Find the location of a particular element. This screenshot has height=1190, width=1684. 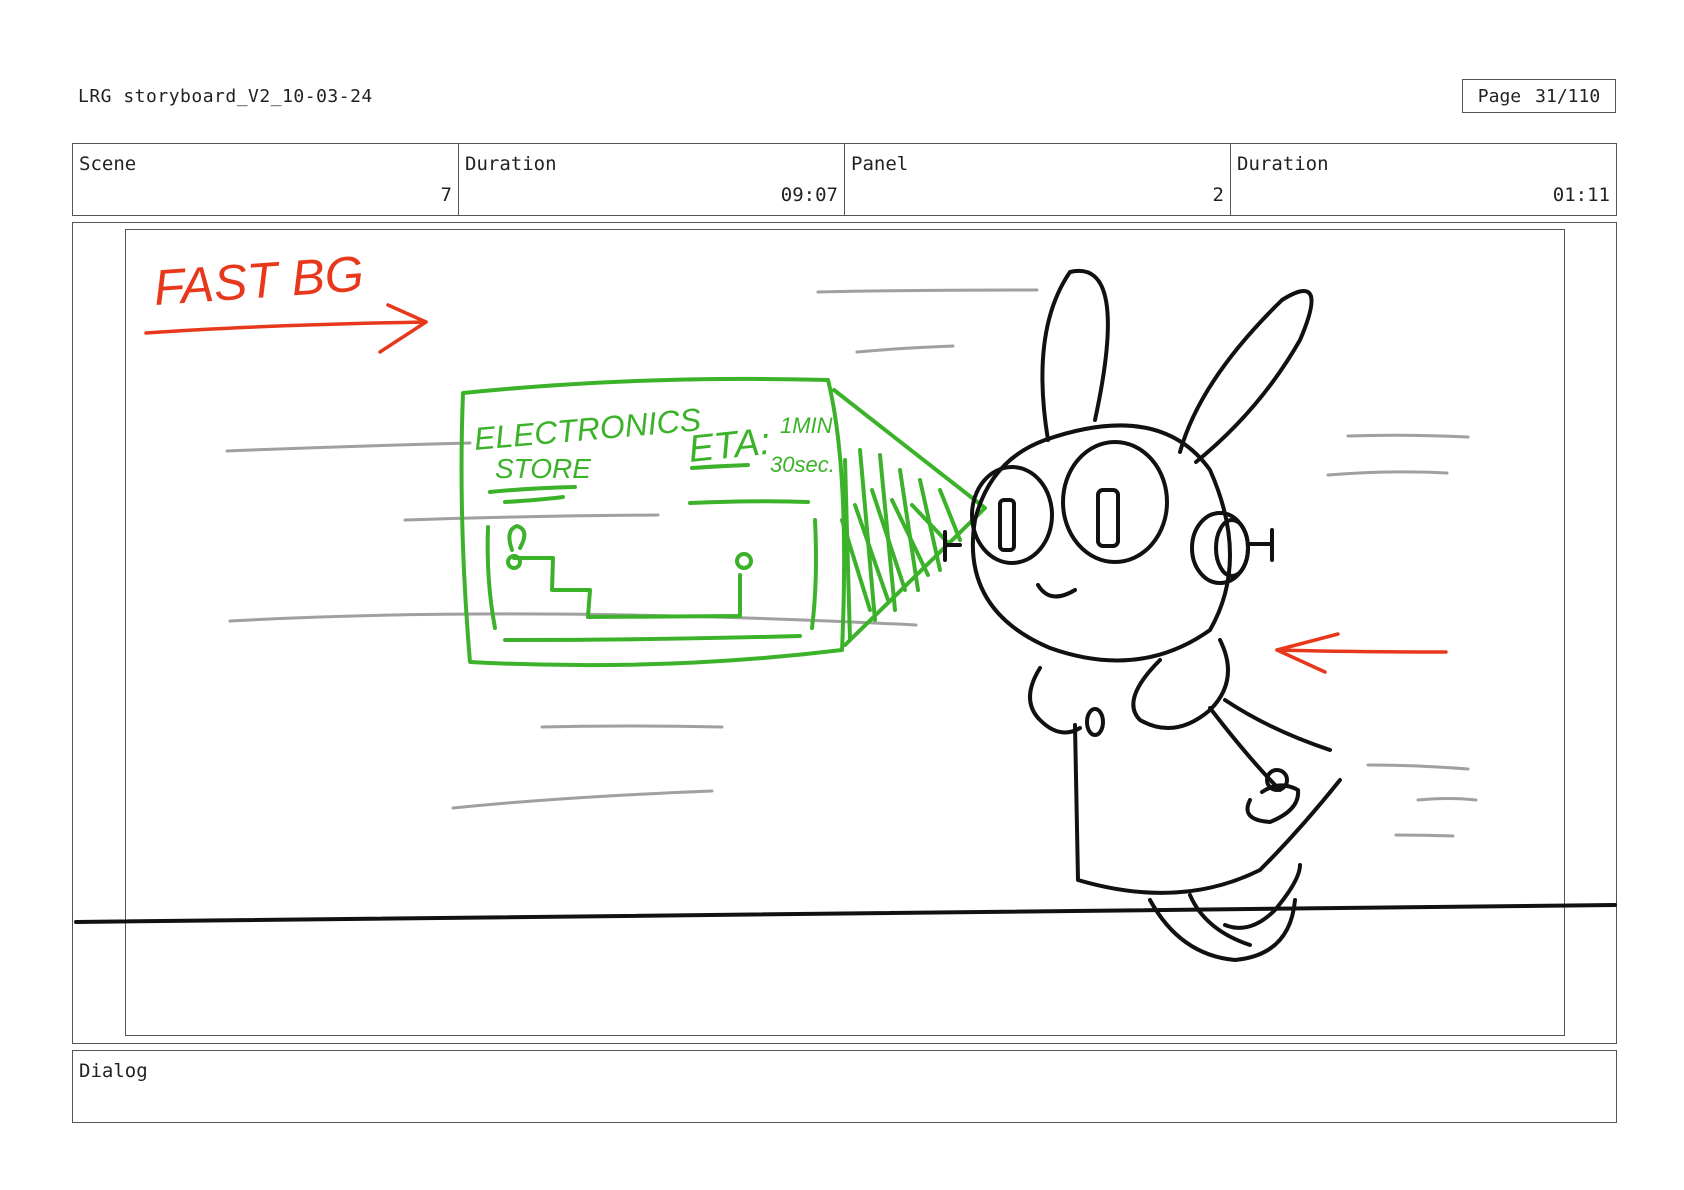

dialog-box: Dialog is located at coordinates (844, 1086).